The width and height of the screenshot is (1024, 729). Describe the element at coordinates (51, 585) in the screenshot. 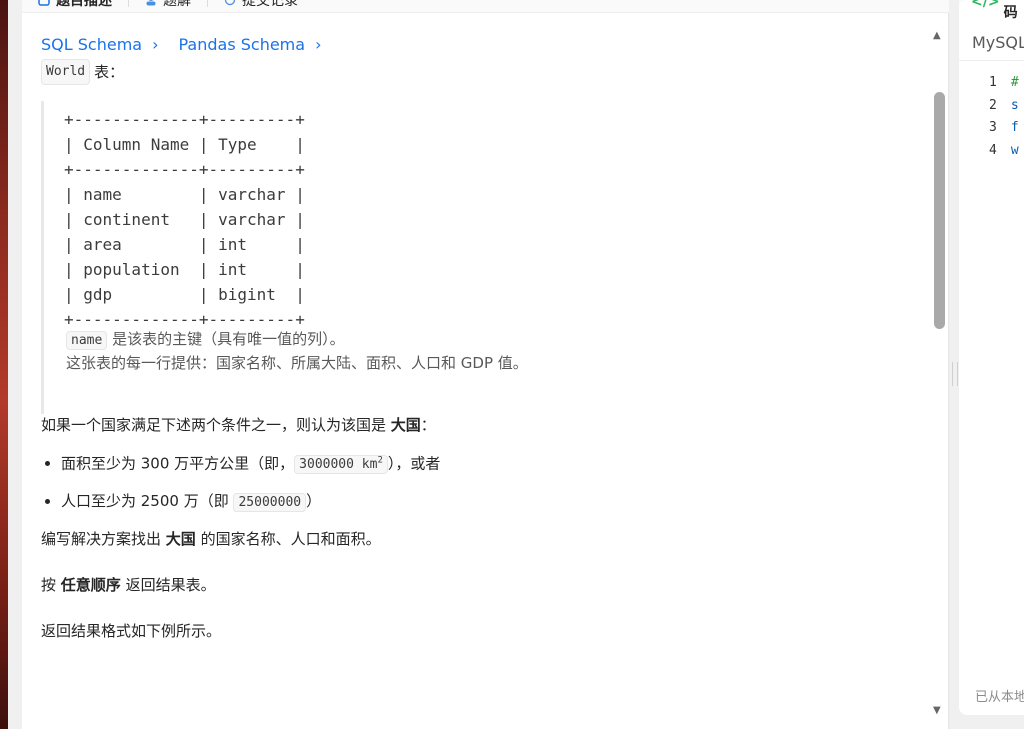

I see `text: 按` at that location.